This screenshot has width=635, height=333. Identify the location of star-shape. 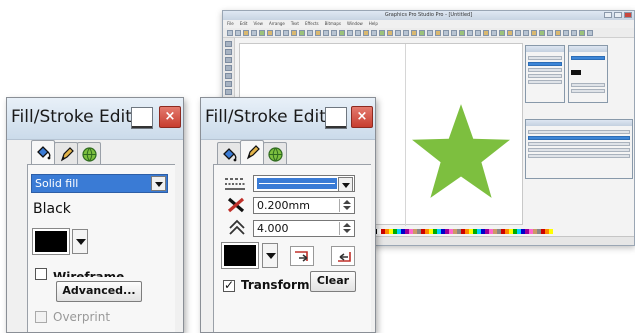
(461, 151).